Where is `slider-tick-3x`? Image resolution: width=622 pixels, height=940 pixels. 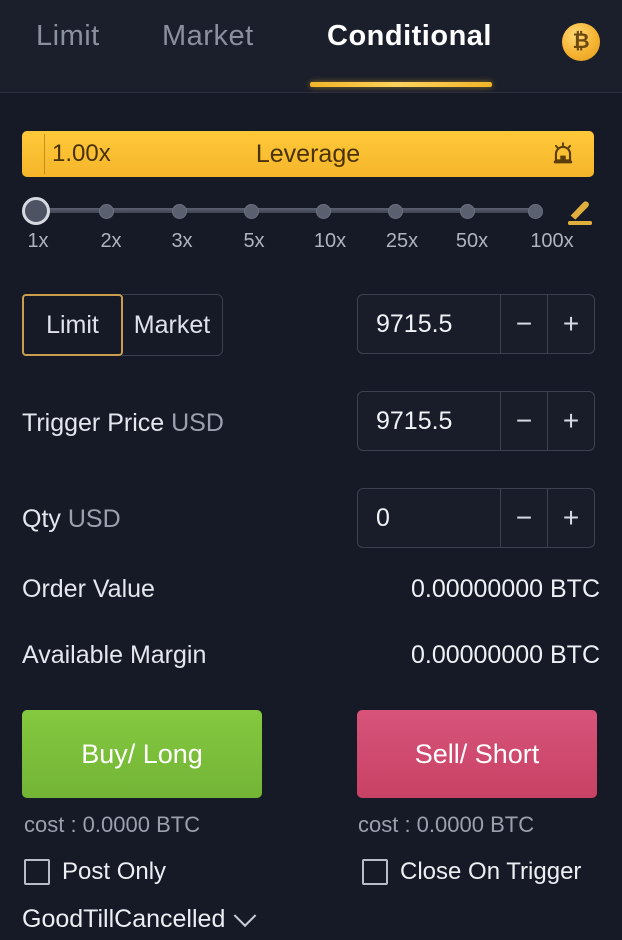 slider-tick-3x is located at coordinates (179, 211).